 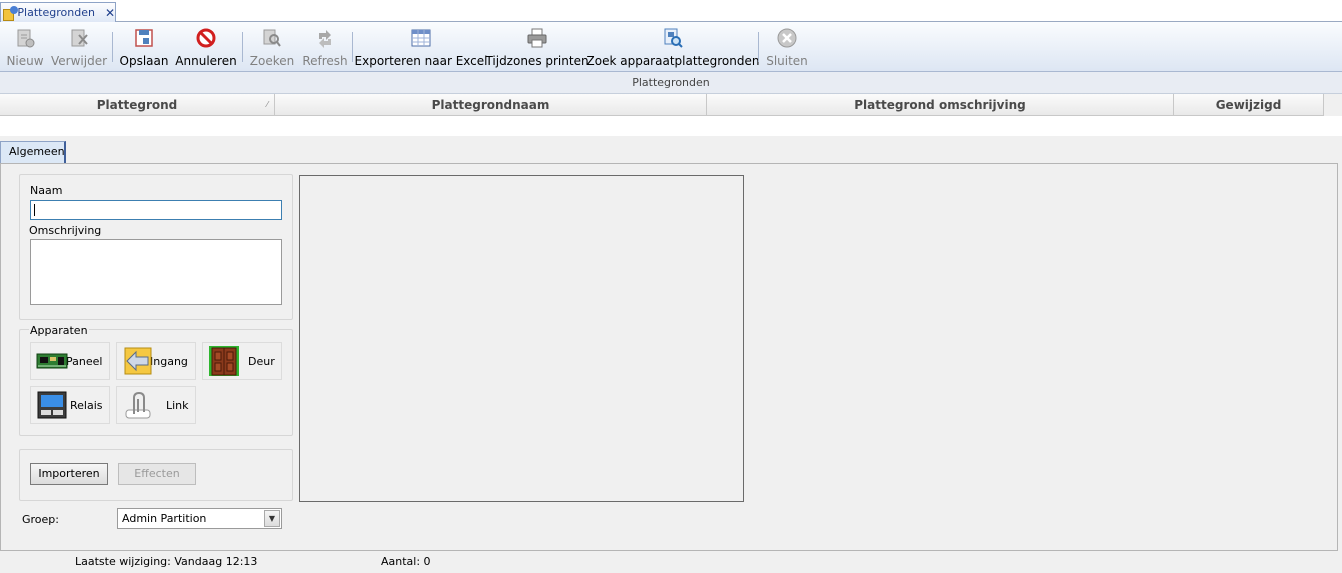 I want to click on export-excel-button-label: Exporteren naar Excel, so click(x=421, y=61).